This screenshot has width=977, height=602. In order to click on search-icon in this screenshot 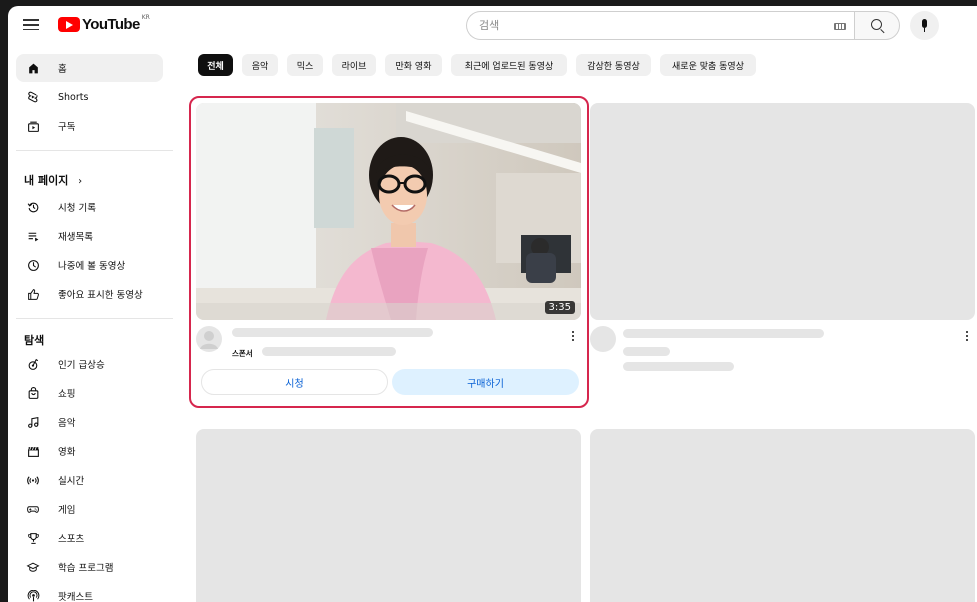, I will do `click(876, 24)`.